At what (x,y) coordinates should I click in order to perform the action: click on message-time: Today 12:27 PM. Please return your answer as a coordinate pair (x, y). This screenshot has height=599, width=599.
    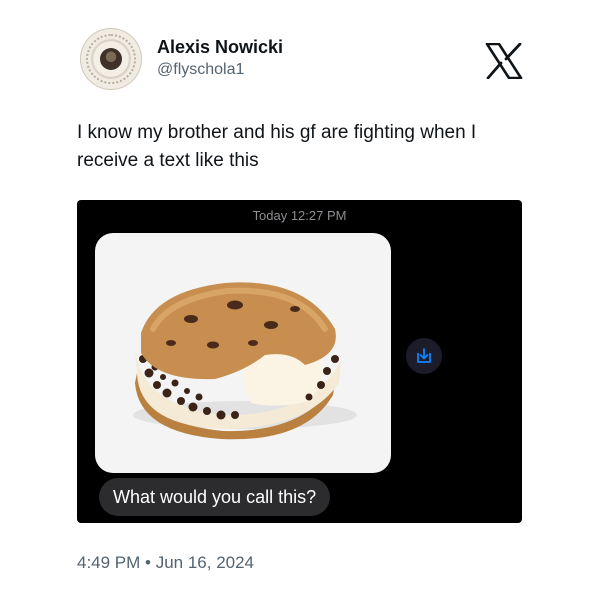
    Looking at the image, I should click on (299, 215).